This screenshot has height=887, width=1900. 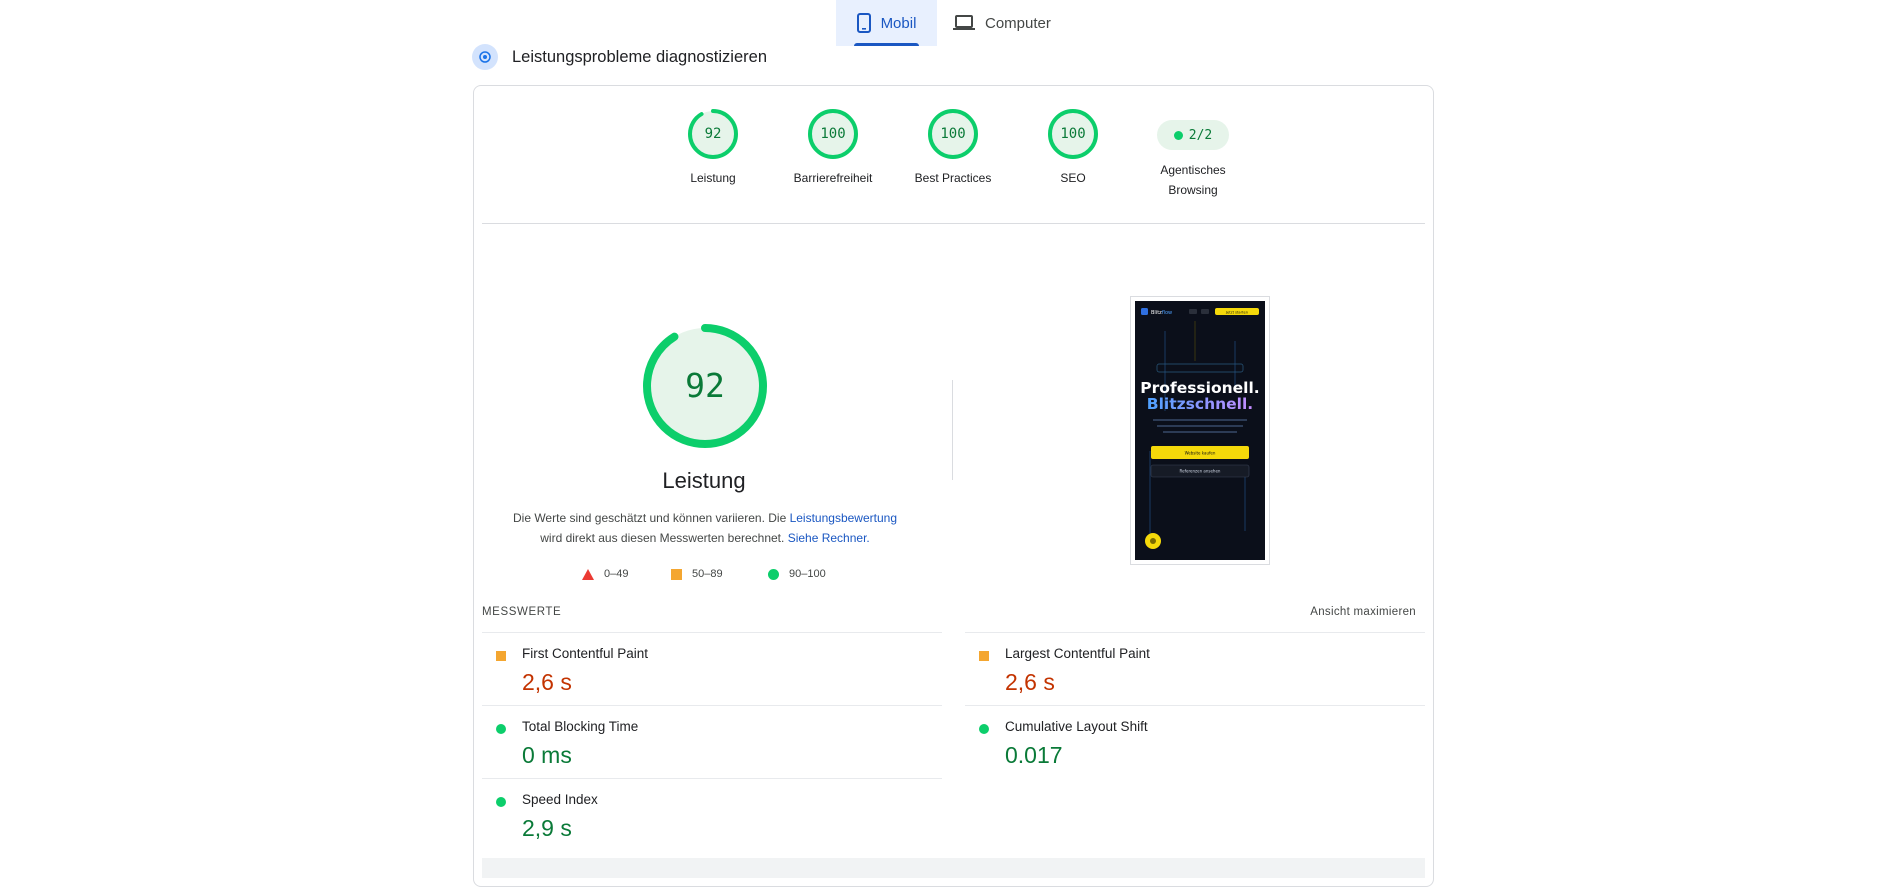 What do you see at coordinates (588, 574) in the screenshot?
I see `triangle-icon` at bounding box center [588, 574].